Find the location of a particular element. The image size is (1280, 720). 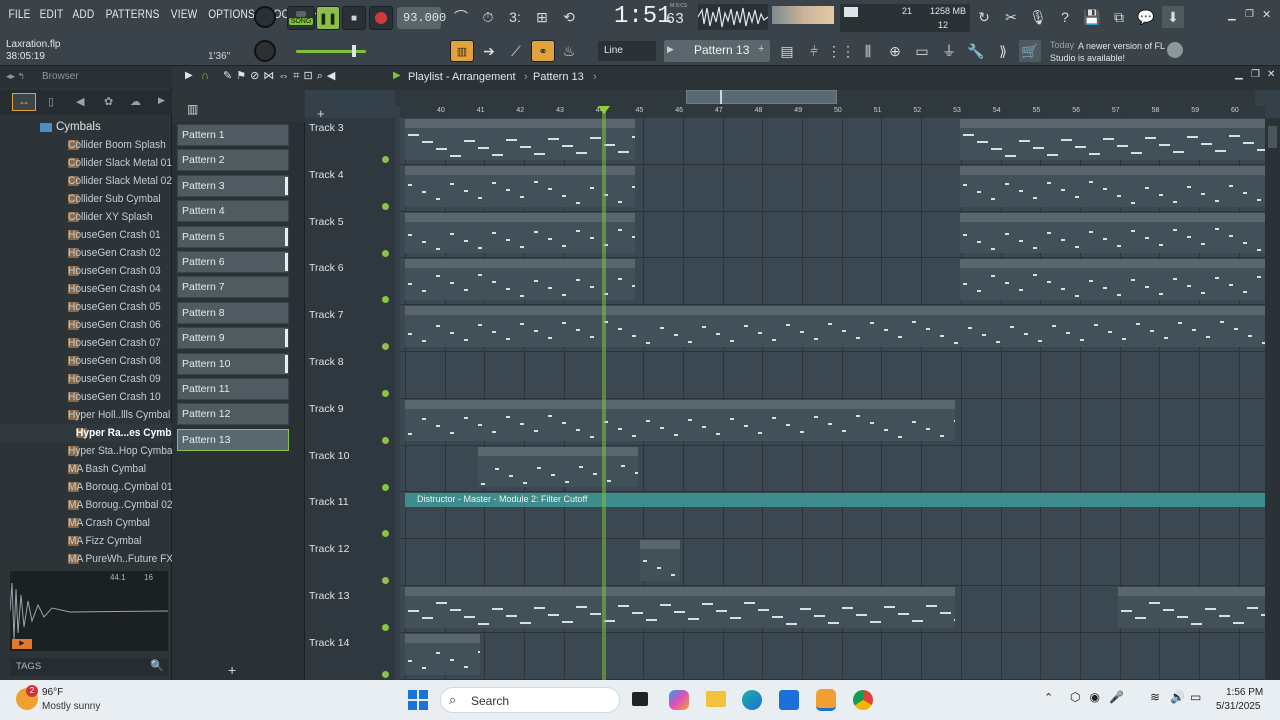

browser-file-item: MA Crash Cymbal is located at coordinates (86, 523).